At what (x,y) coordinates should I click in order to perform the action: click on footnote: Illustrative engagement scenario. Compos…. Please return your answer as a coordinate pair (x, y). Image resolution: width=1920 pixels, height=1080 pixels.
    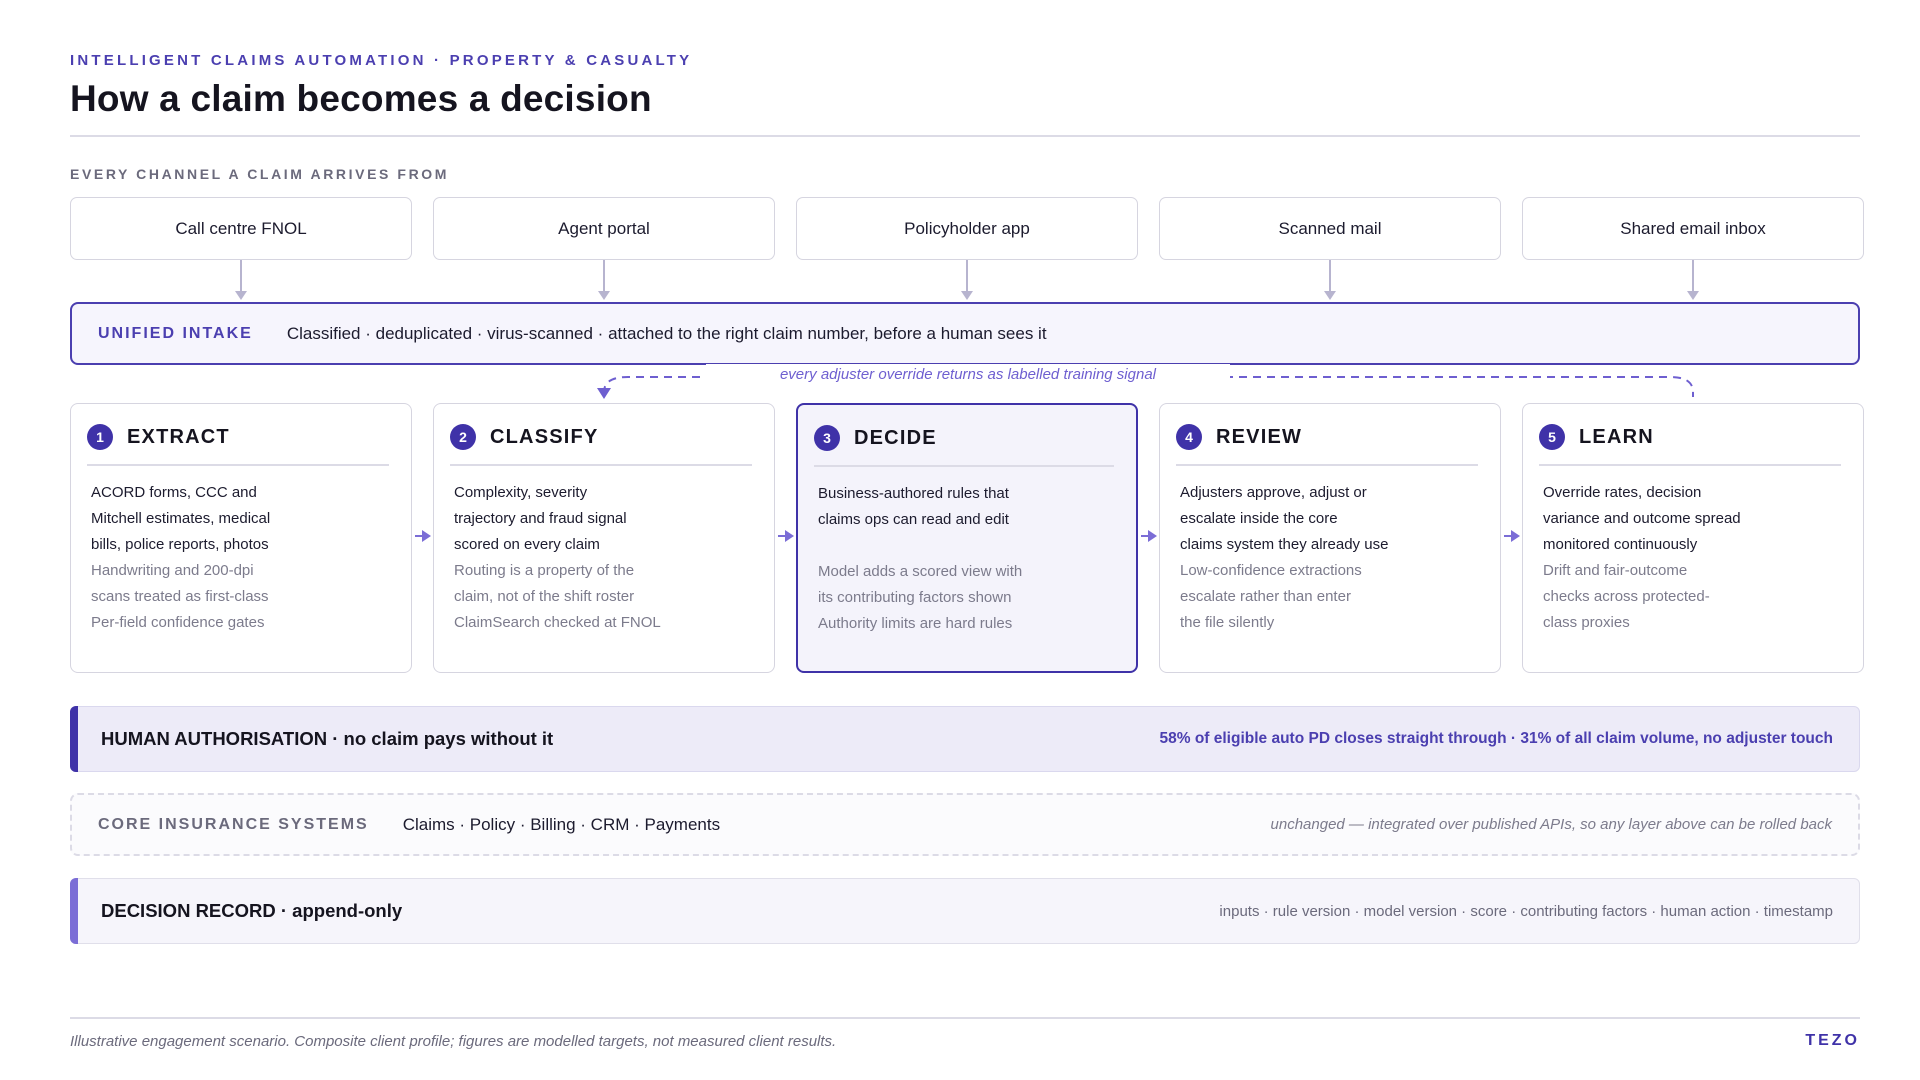
    Looking at the image, I should click on (453, 1041).